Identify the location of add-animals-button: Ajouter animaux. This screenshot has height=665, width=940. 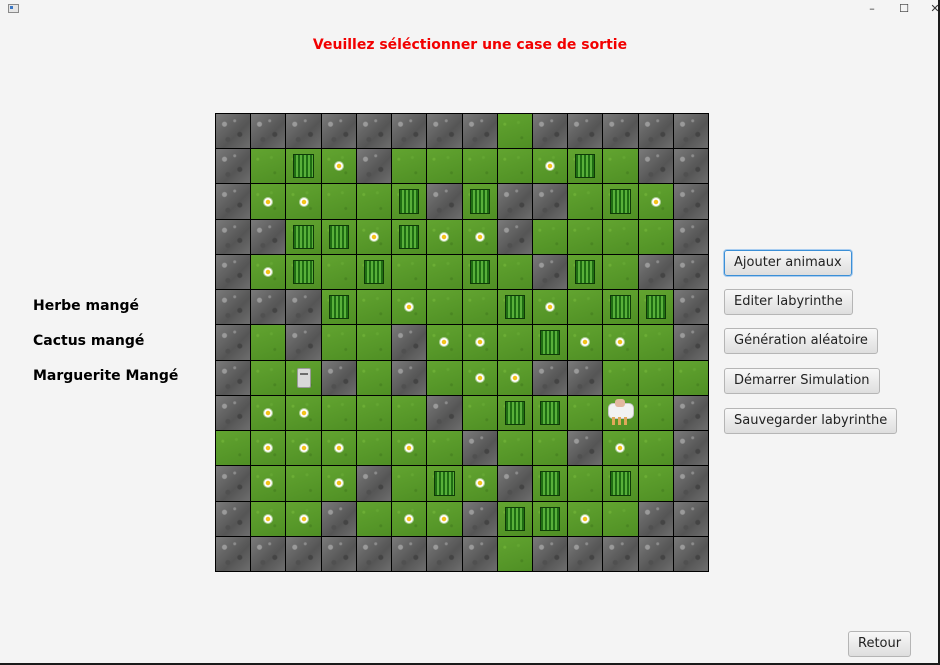
(788, 263).